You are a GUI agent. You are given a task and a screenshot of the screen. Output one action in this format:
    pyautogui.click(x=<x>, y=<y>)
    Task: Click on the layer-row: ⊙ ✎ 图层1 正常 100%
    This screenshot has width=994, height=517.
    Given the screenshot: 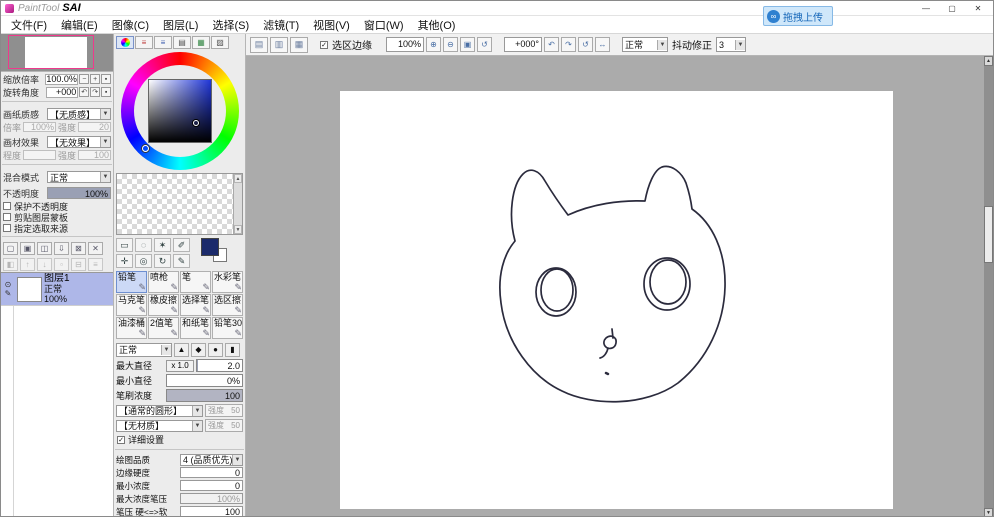 What is the action you would take?
    pyautogui.click(x=57, y=289)
    